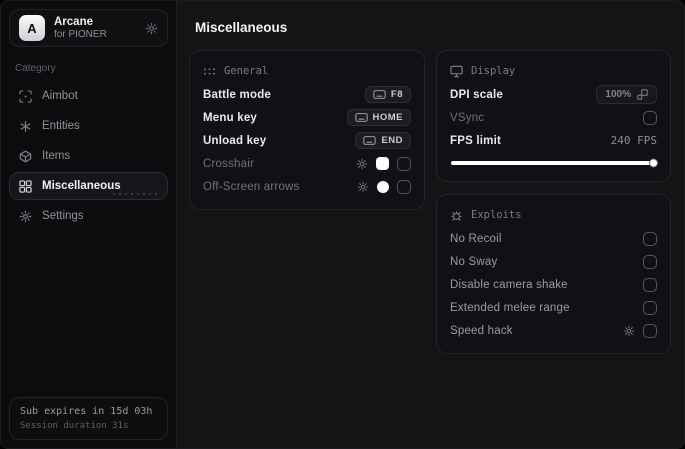 The width and height of the screenshot is (685, 449). Describe the element at coordinates (642, 94) in the screenshot. I see `scale-icon` at that location.